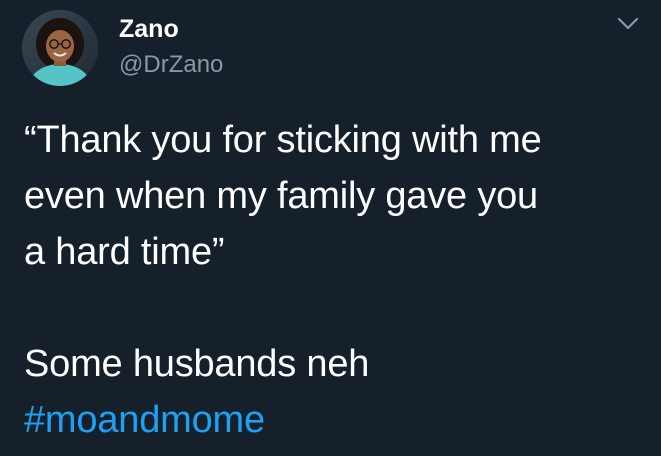  Describe the element at coordinates (197, 364) in the screenshot. I see `tweet-closing-line: Some husbands neh` at that location.